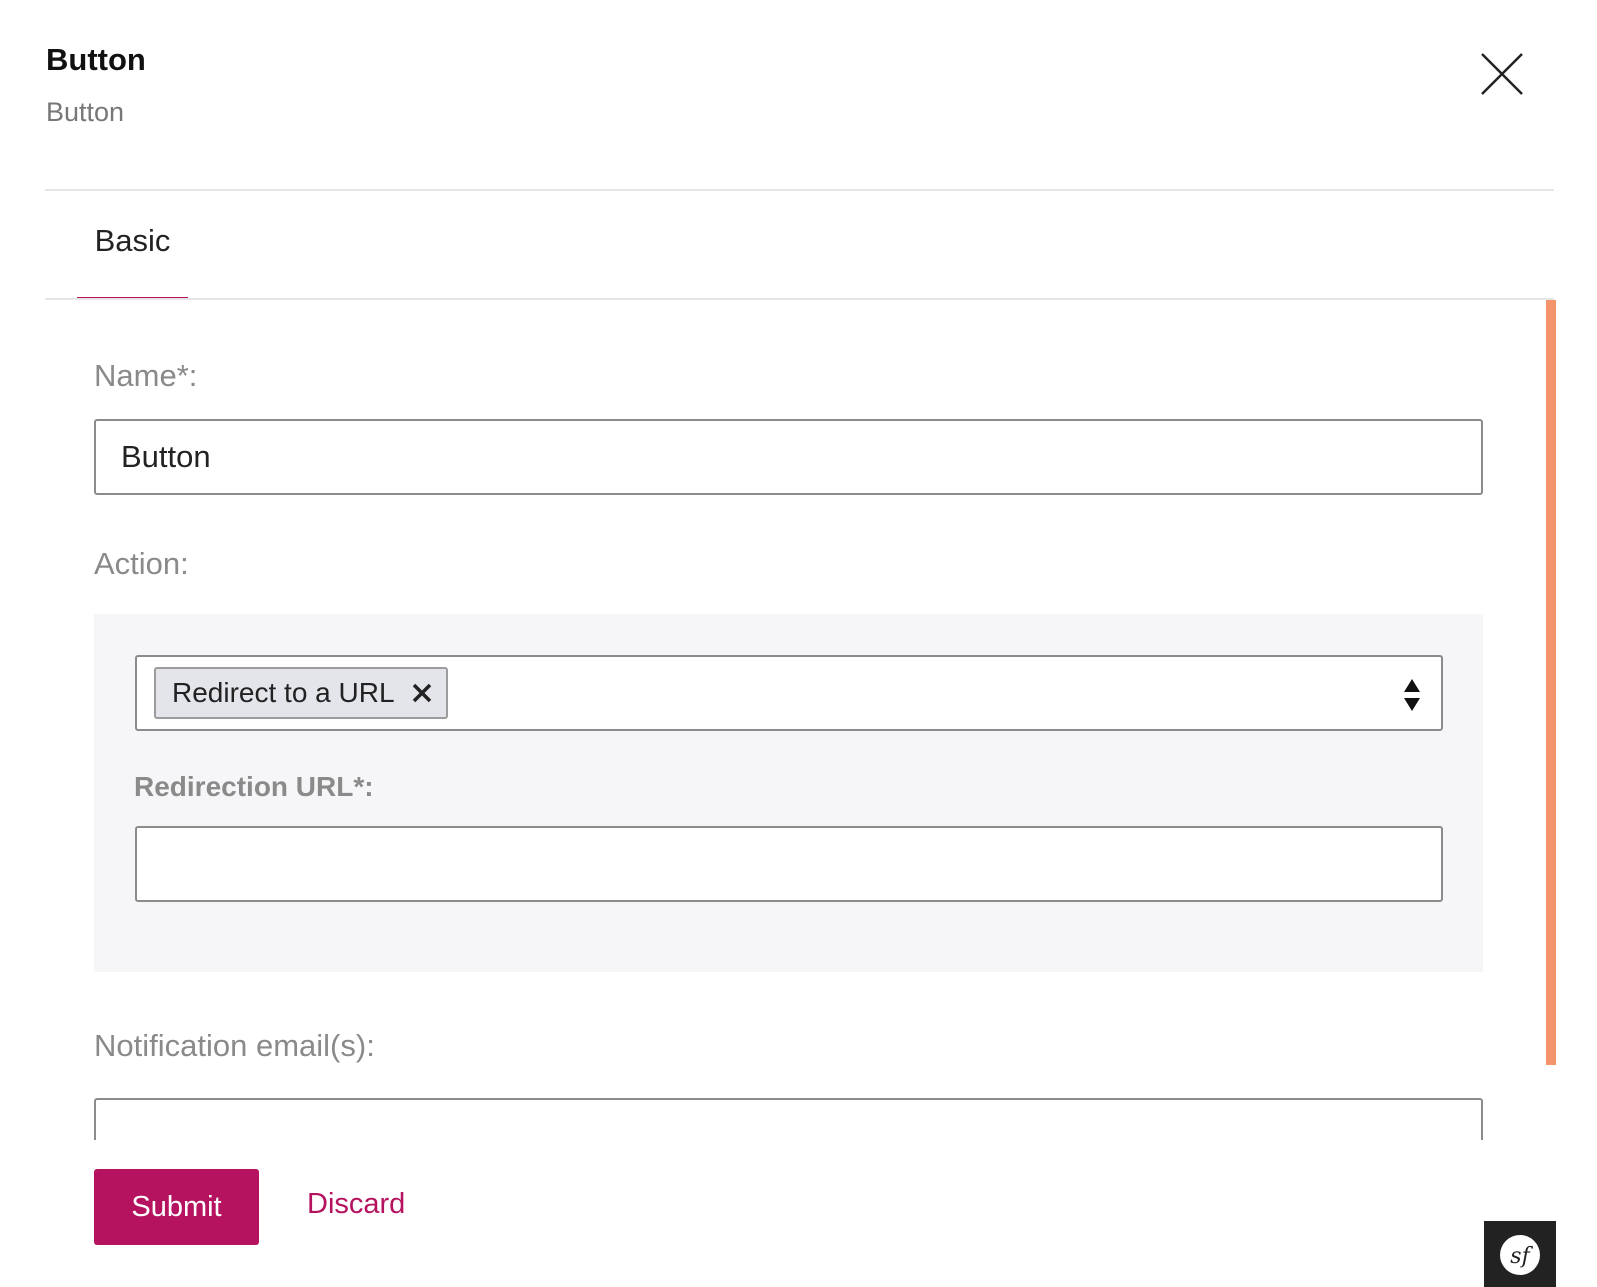 The height and width of the screenshot is (1287, 1597). What do you see at coordinates (132, 261) in the screenshot?
I see `tab-basic: Basic` at bounding box center [132, 261].